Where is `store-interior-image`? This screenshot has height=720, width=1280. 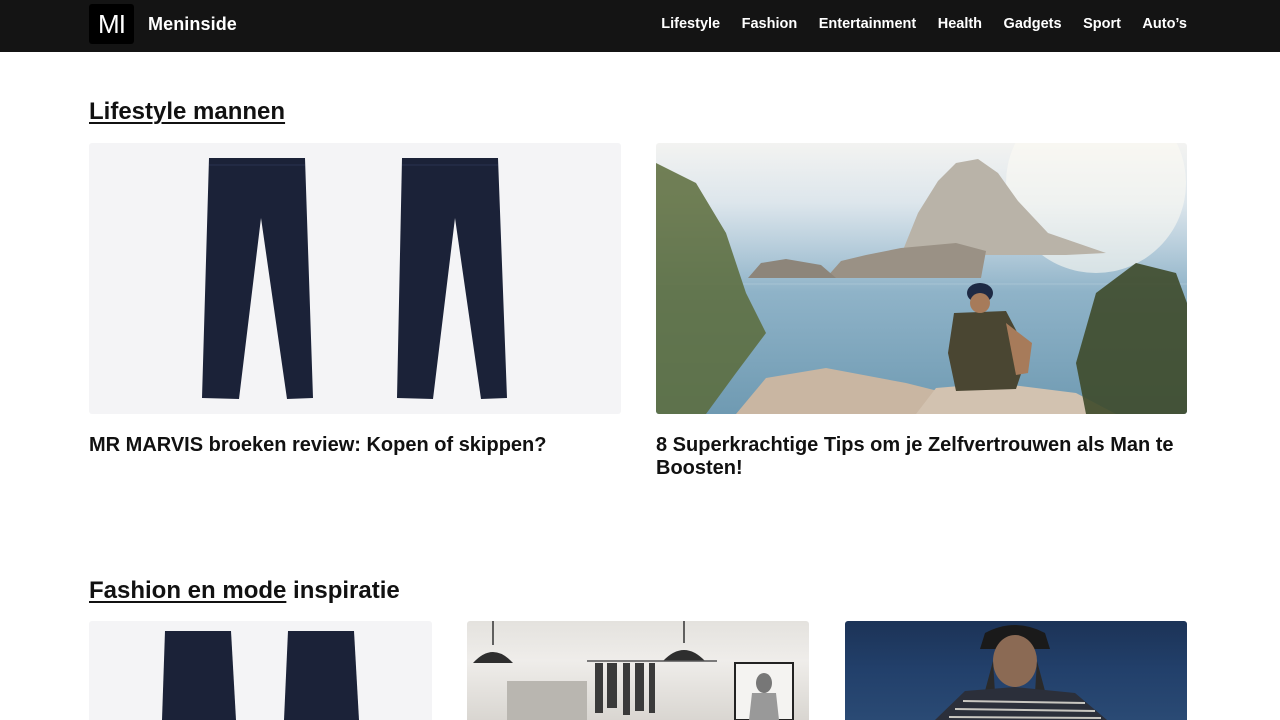 store-interior-image is located at coordinates (633, 670).